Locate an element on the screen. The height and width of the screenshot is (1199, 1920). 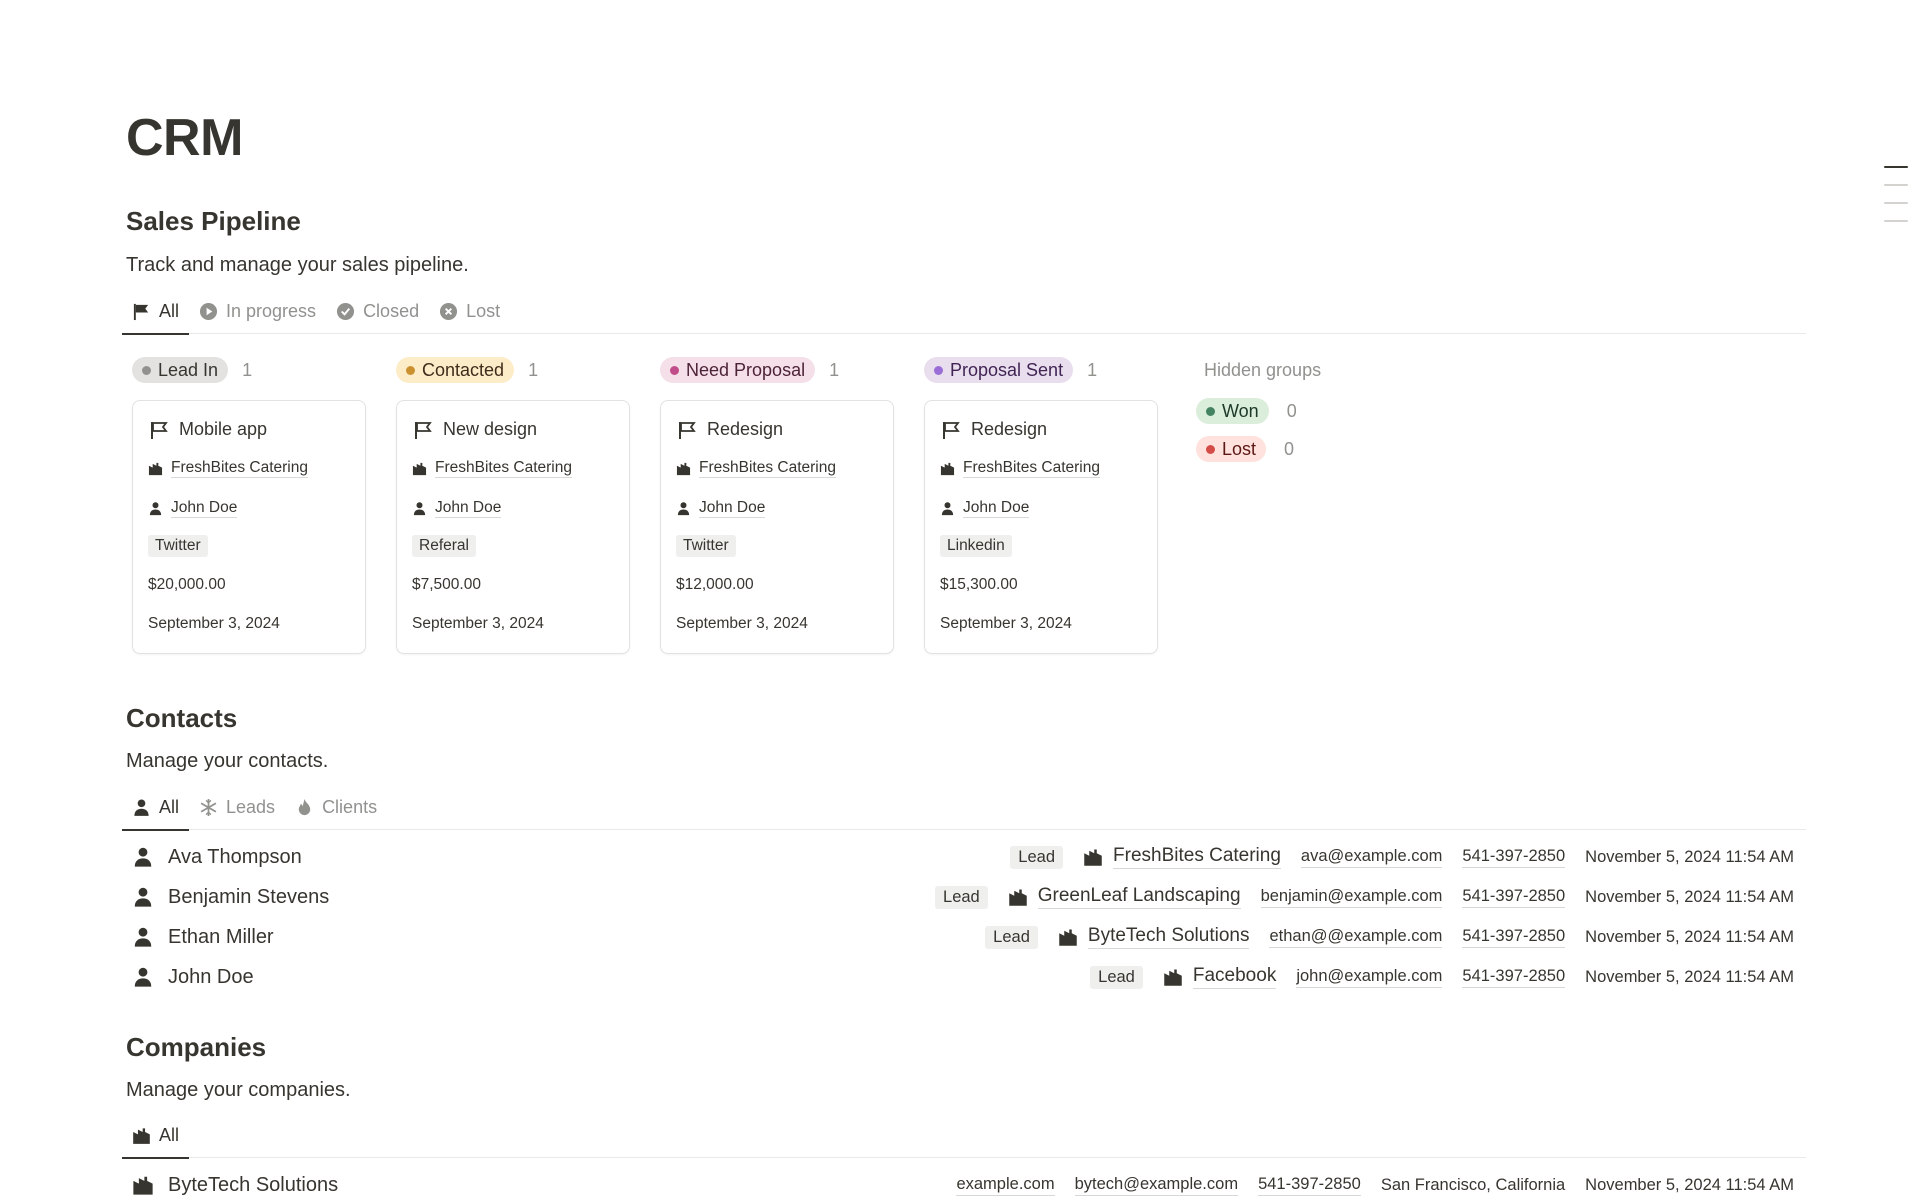
contact-company: GreenLeaf Landscaping is located at coordinates (1124, 897).